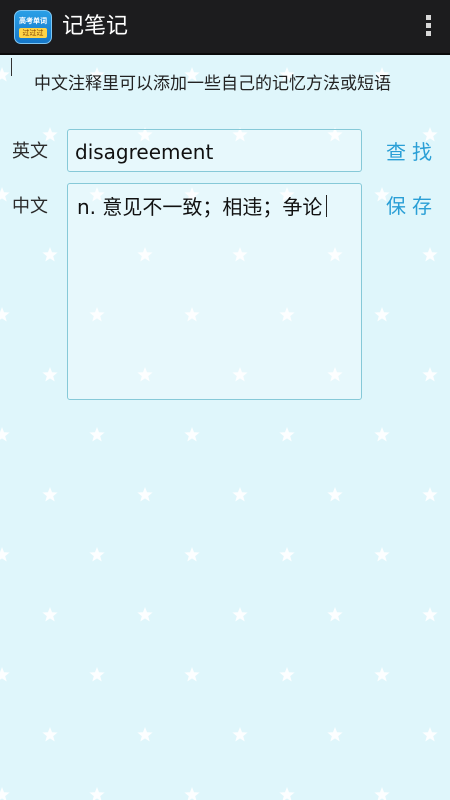 This screenshot has width=450, height=800. Describe the element at coordinates (33, 27) in the screenshot. I see `app-logo-icon: 高考单词 过过过` at that location.